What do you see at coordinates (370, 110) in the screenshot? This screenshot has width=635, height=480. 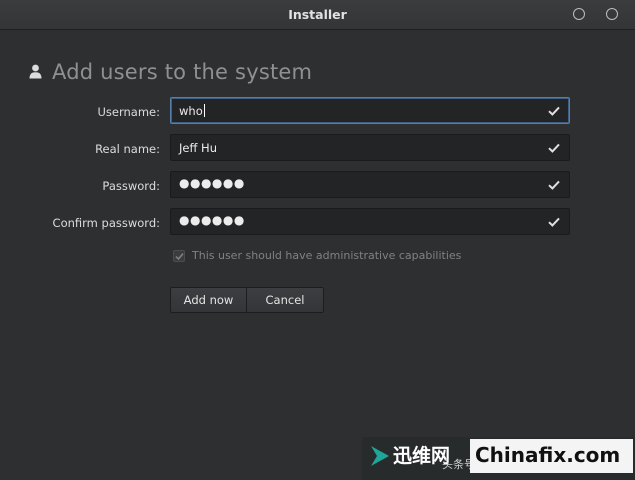 I see `username-field: who` at bounding box center [370, 110].